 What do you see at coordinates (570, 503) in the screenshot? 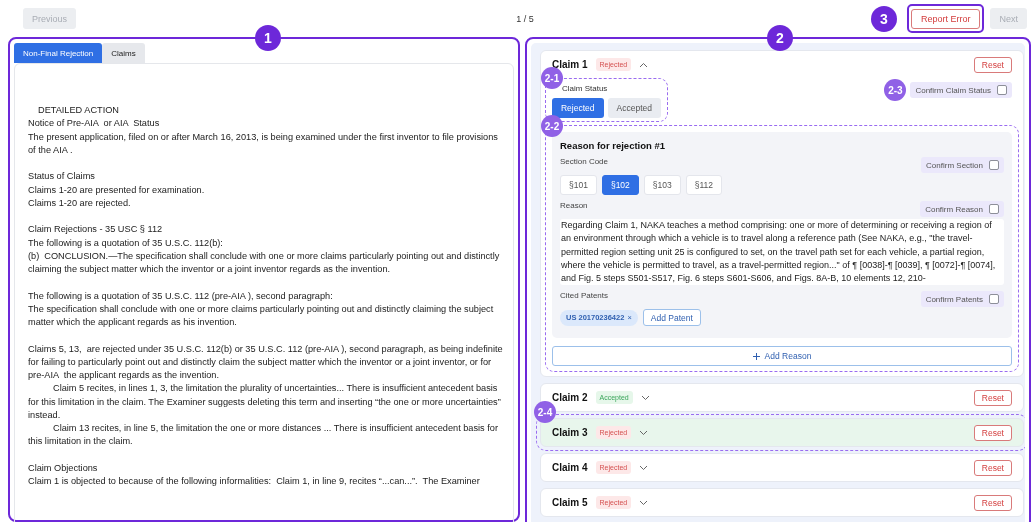
I see `claim-title: Claim 5` at bounding box center [570, 503].